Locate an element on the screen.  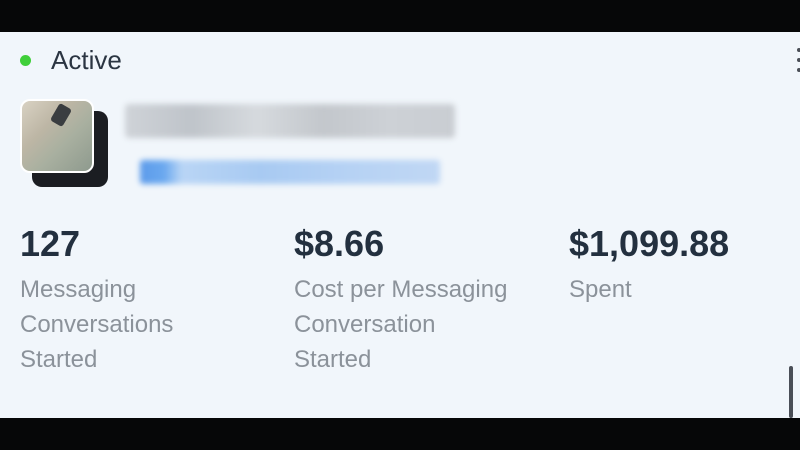
metric-label: Spent is located at coordinates (600, 289).